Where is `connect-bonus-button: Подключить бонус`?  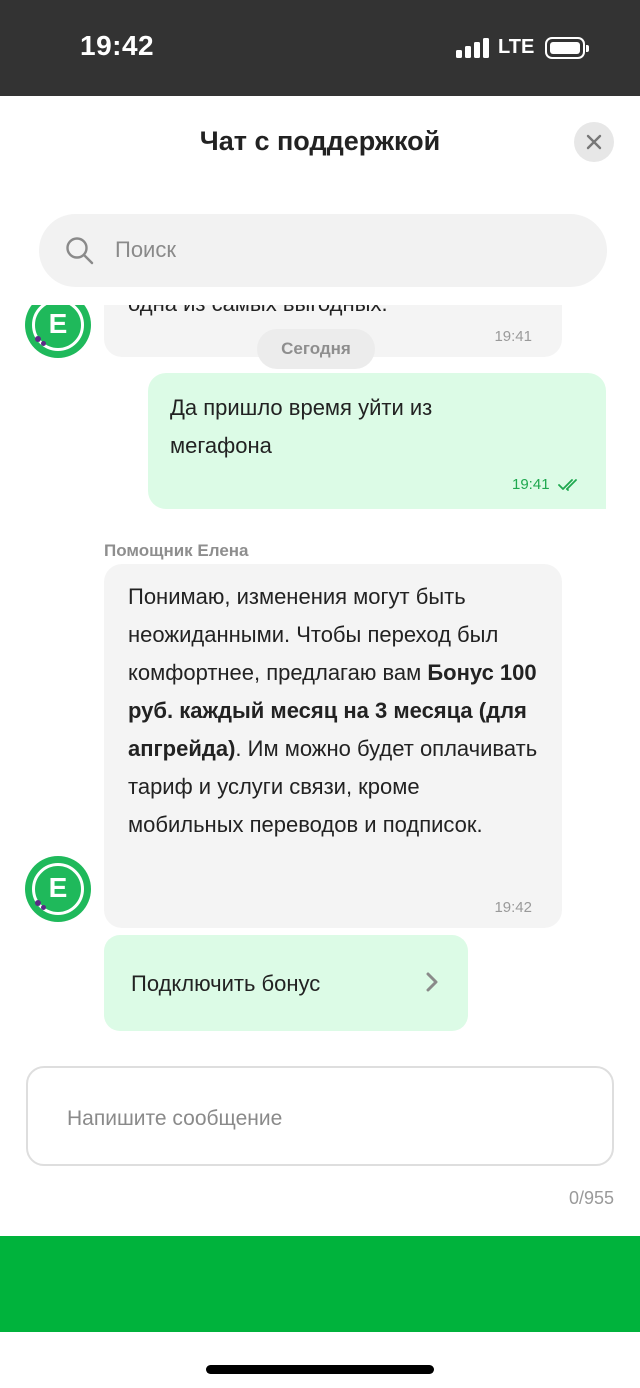 connect-bonus-button: Подключить бонус is located at coordinates (286, 983).